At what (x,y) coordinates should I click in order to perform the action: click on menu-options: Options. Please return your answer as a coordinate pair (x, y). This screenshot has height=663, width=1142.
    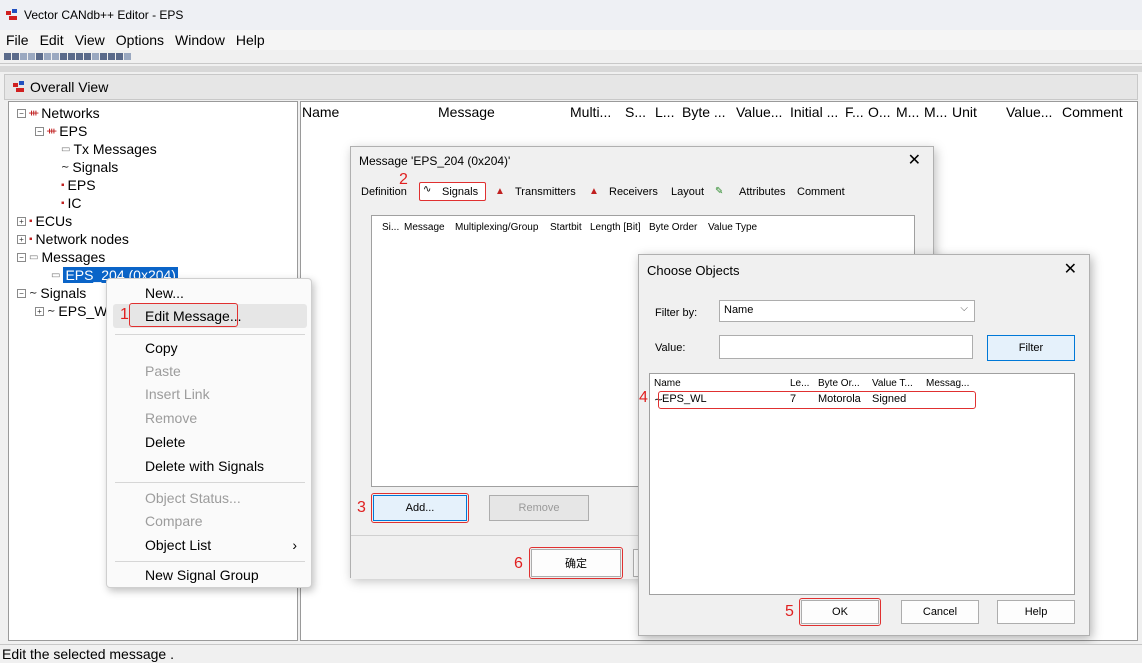
    Looking at the image, I should click on (140, 40).